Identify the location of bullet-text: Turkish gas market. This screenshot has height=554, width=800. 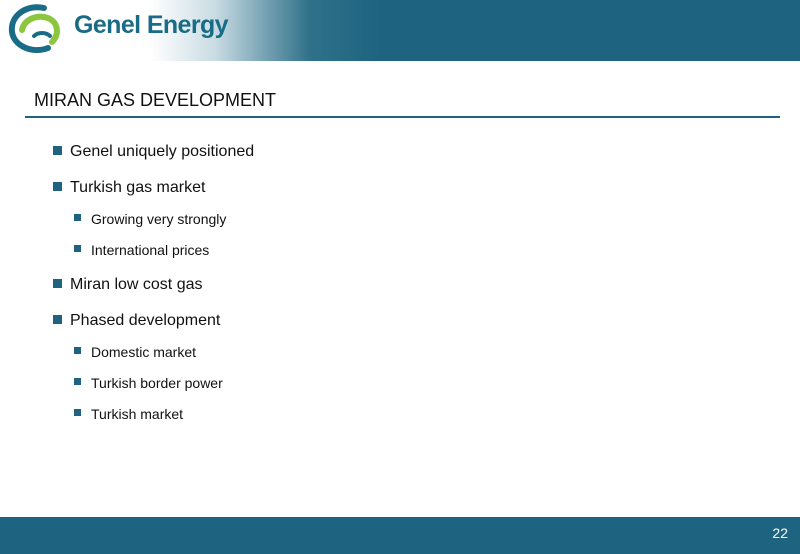
(138, 187).